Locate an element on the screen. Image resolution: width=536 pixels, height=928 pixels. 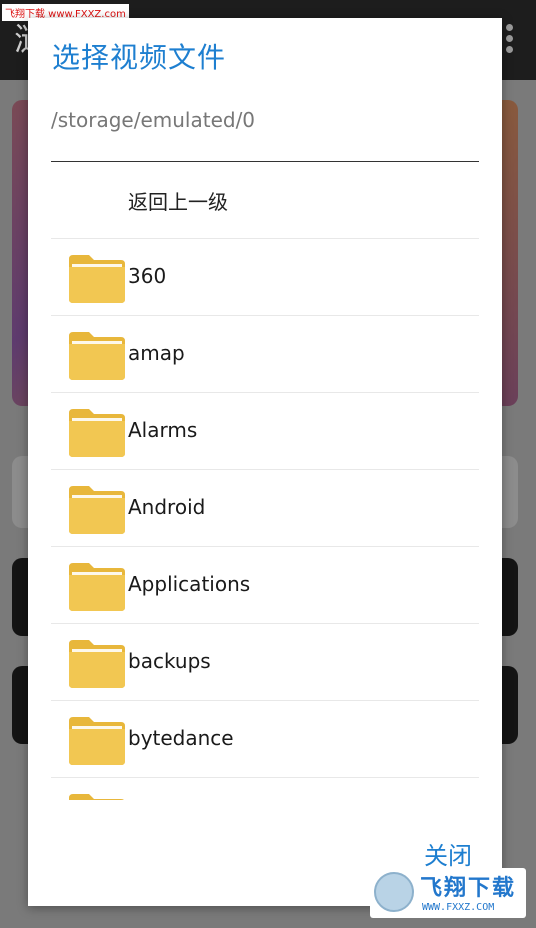
folder-name: Alarms is located at coordinates (163, 430).